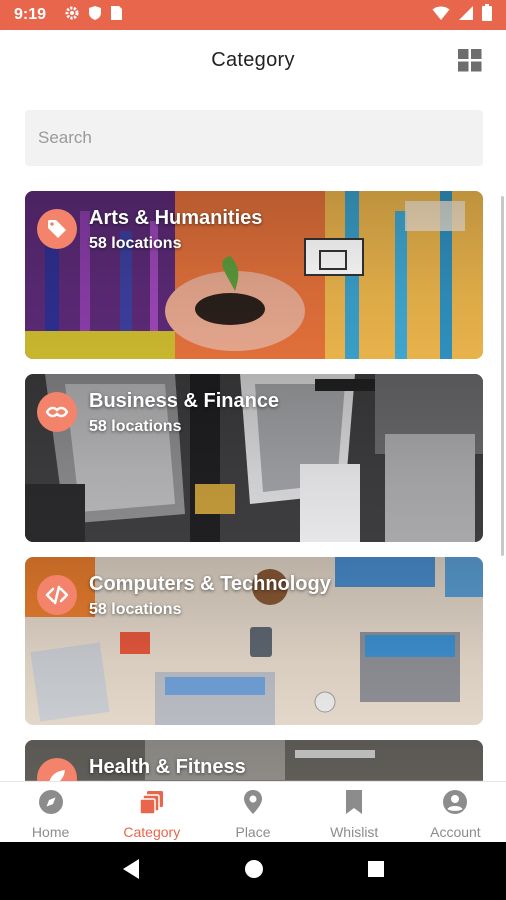 The height and width of the screenshot is (900, 506). What do you see at coordinates (455, 831) in the screenshot?
I see `nav-label: Account` at bounding box center [455, 831].